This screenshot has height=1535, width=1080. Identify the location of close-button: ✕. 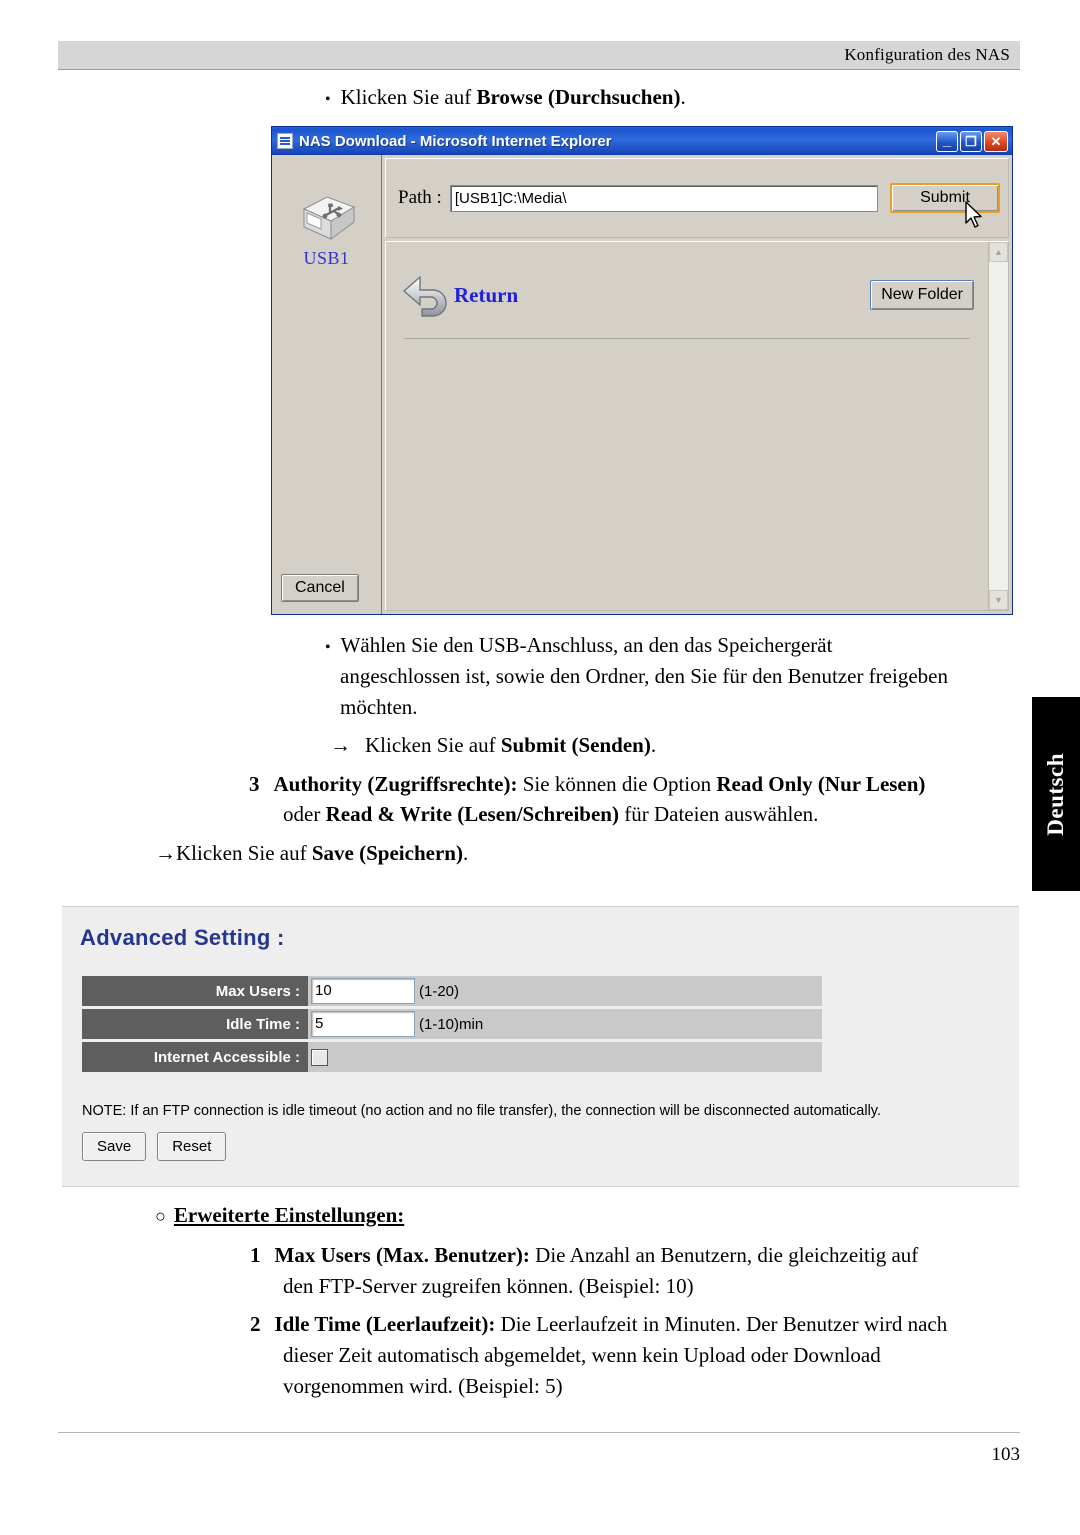
(996, 141).